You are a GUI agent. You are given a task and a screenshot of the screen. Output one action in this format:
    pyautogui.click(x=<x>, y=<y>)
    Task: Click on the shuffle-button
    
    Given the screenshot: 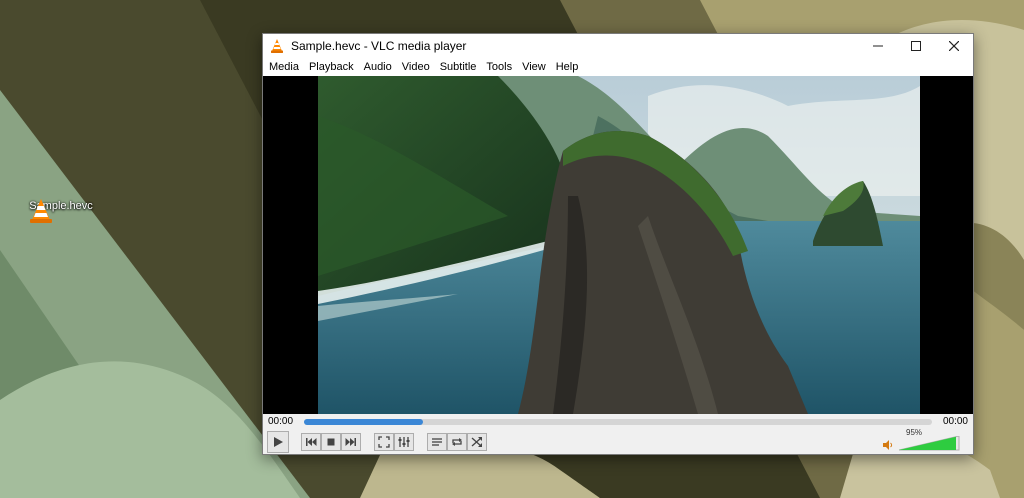 What is the action you would take?
    pyautogui.click(x=477, y=442)
    